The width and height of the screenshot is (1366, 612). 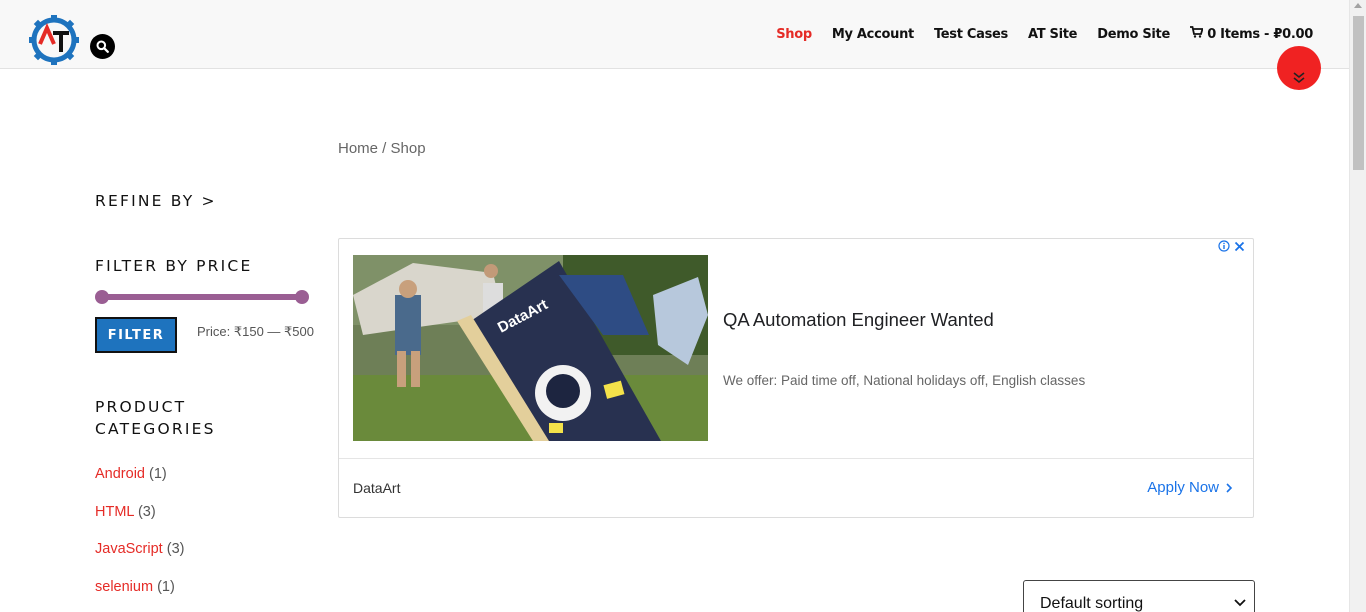 I want to click on double-chevron-down-icon, so click(x=1299, y=78).